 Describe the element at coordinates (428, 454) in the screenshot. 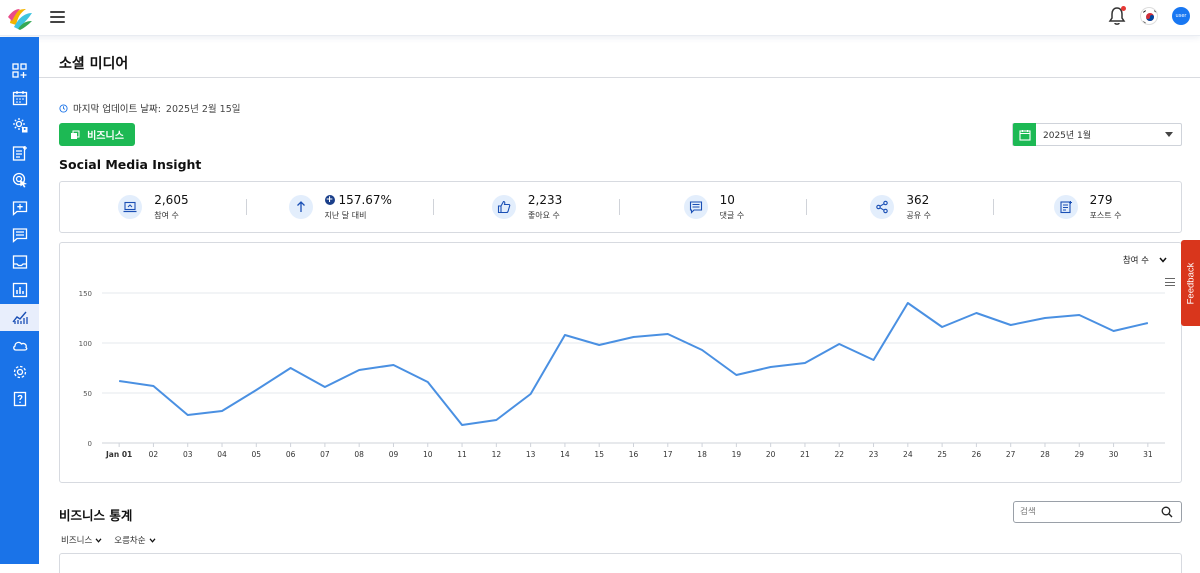

I see `x-tick-label: 10` at that location.